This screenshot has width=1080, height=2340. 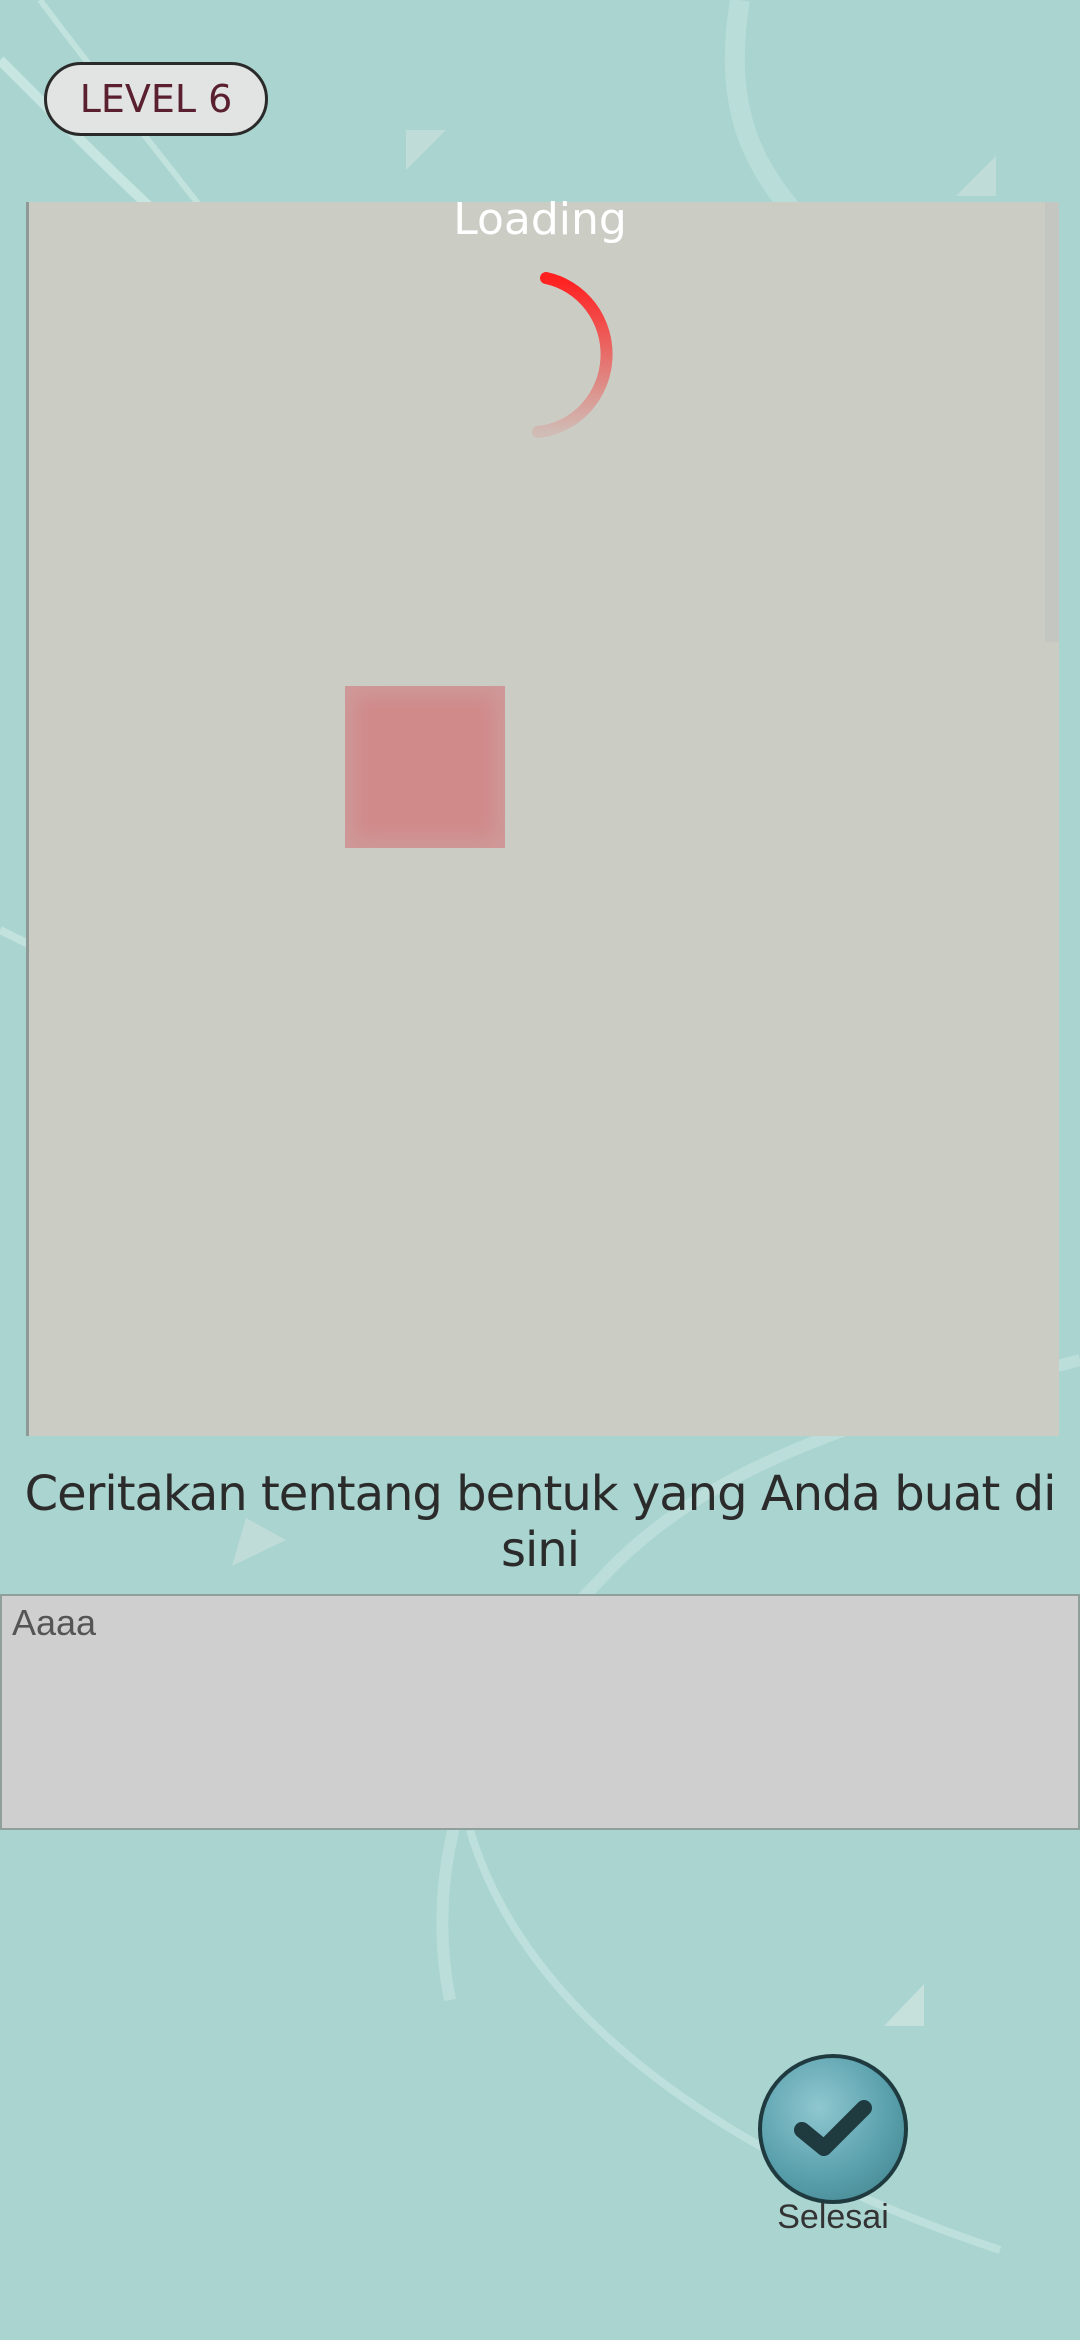 I want to click on drawn-shape-square, so click(x=425, y=767).